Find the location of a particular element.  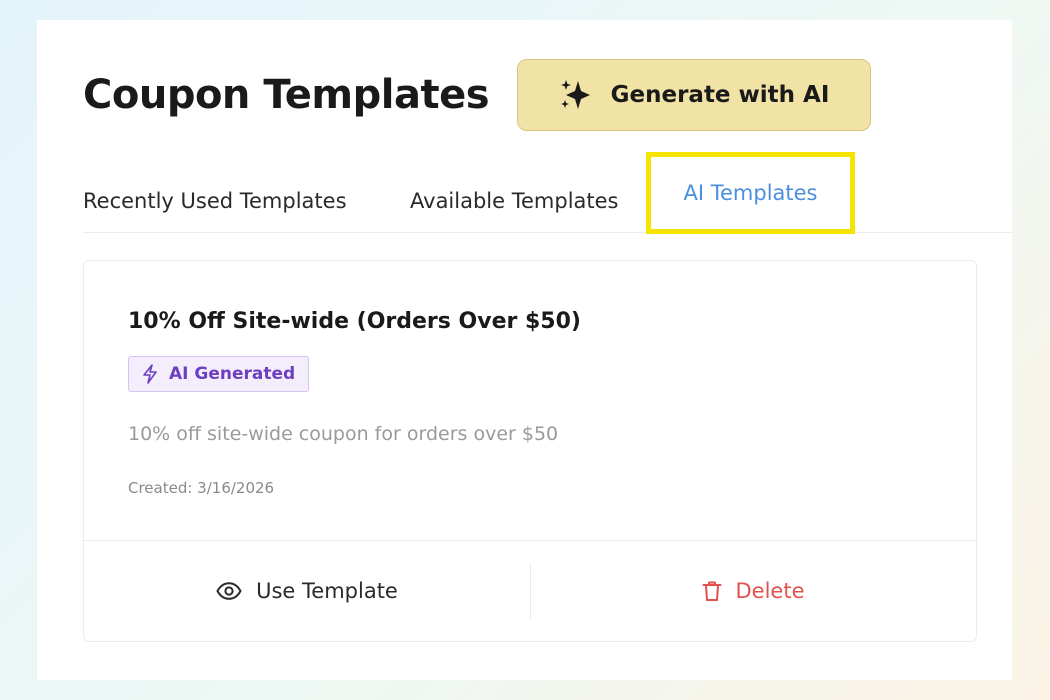

generate-with-ai-label: Generate with AI is located at coordinates (720, 95).